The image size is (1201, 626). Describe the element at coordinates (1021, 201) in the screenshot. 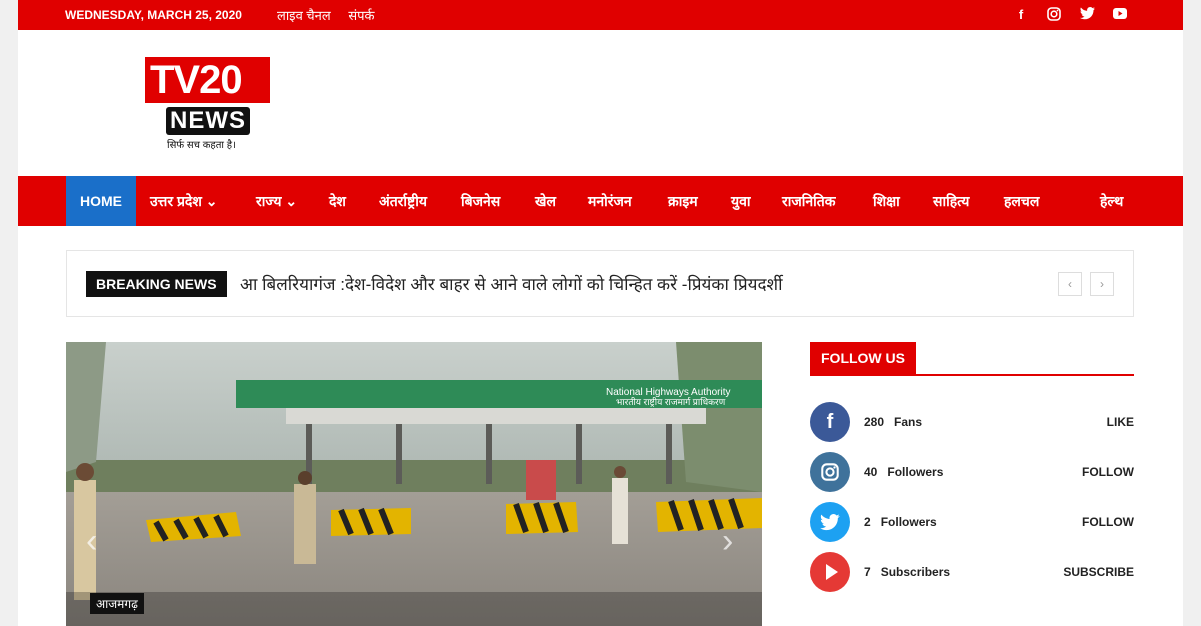

I see `nav-halchal: हलचल` at that location.